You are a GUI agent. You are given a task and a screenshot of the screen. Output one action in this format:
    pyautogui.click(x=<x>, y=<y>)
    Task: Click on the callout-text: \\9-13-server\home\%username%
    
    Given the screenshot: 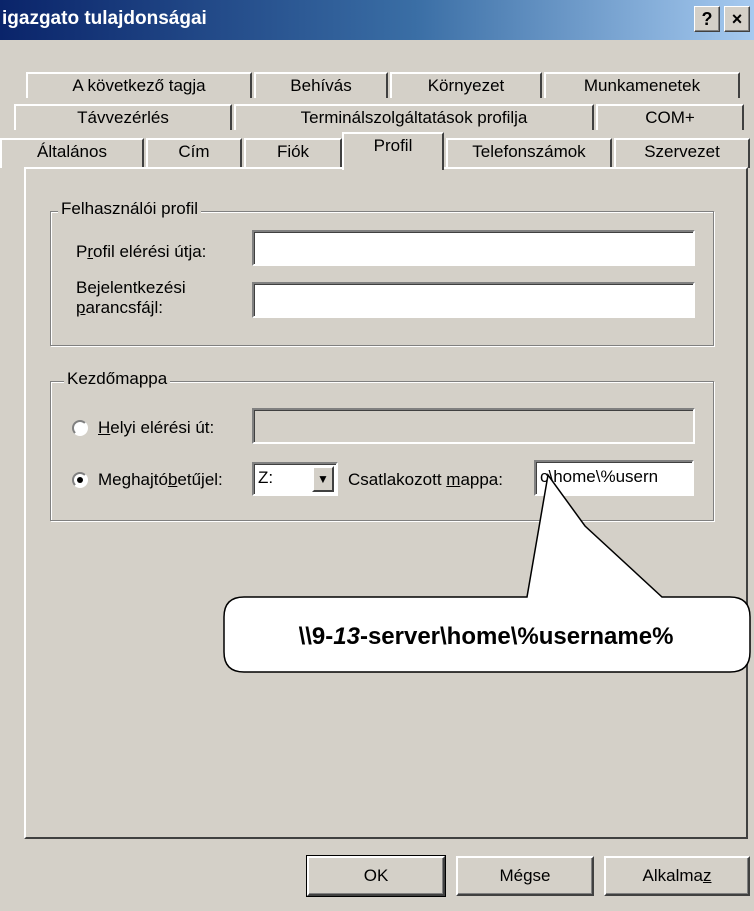 What is the action you would take?
    pyautogui.click(x=486, y=636)
    